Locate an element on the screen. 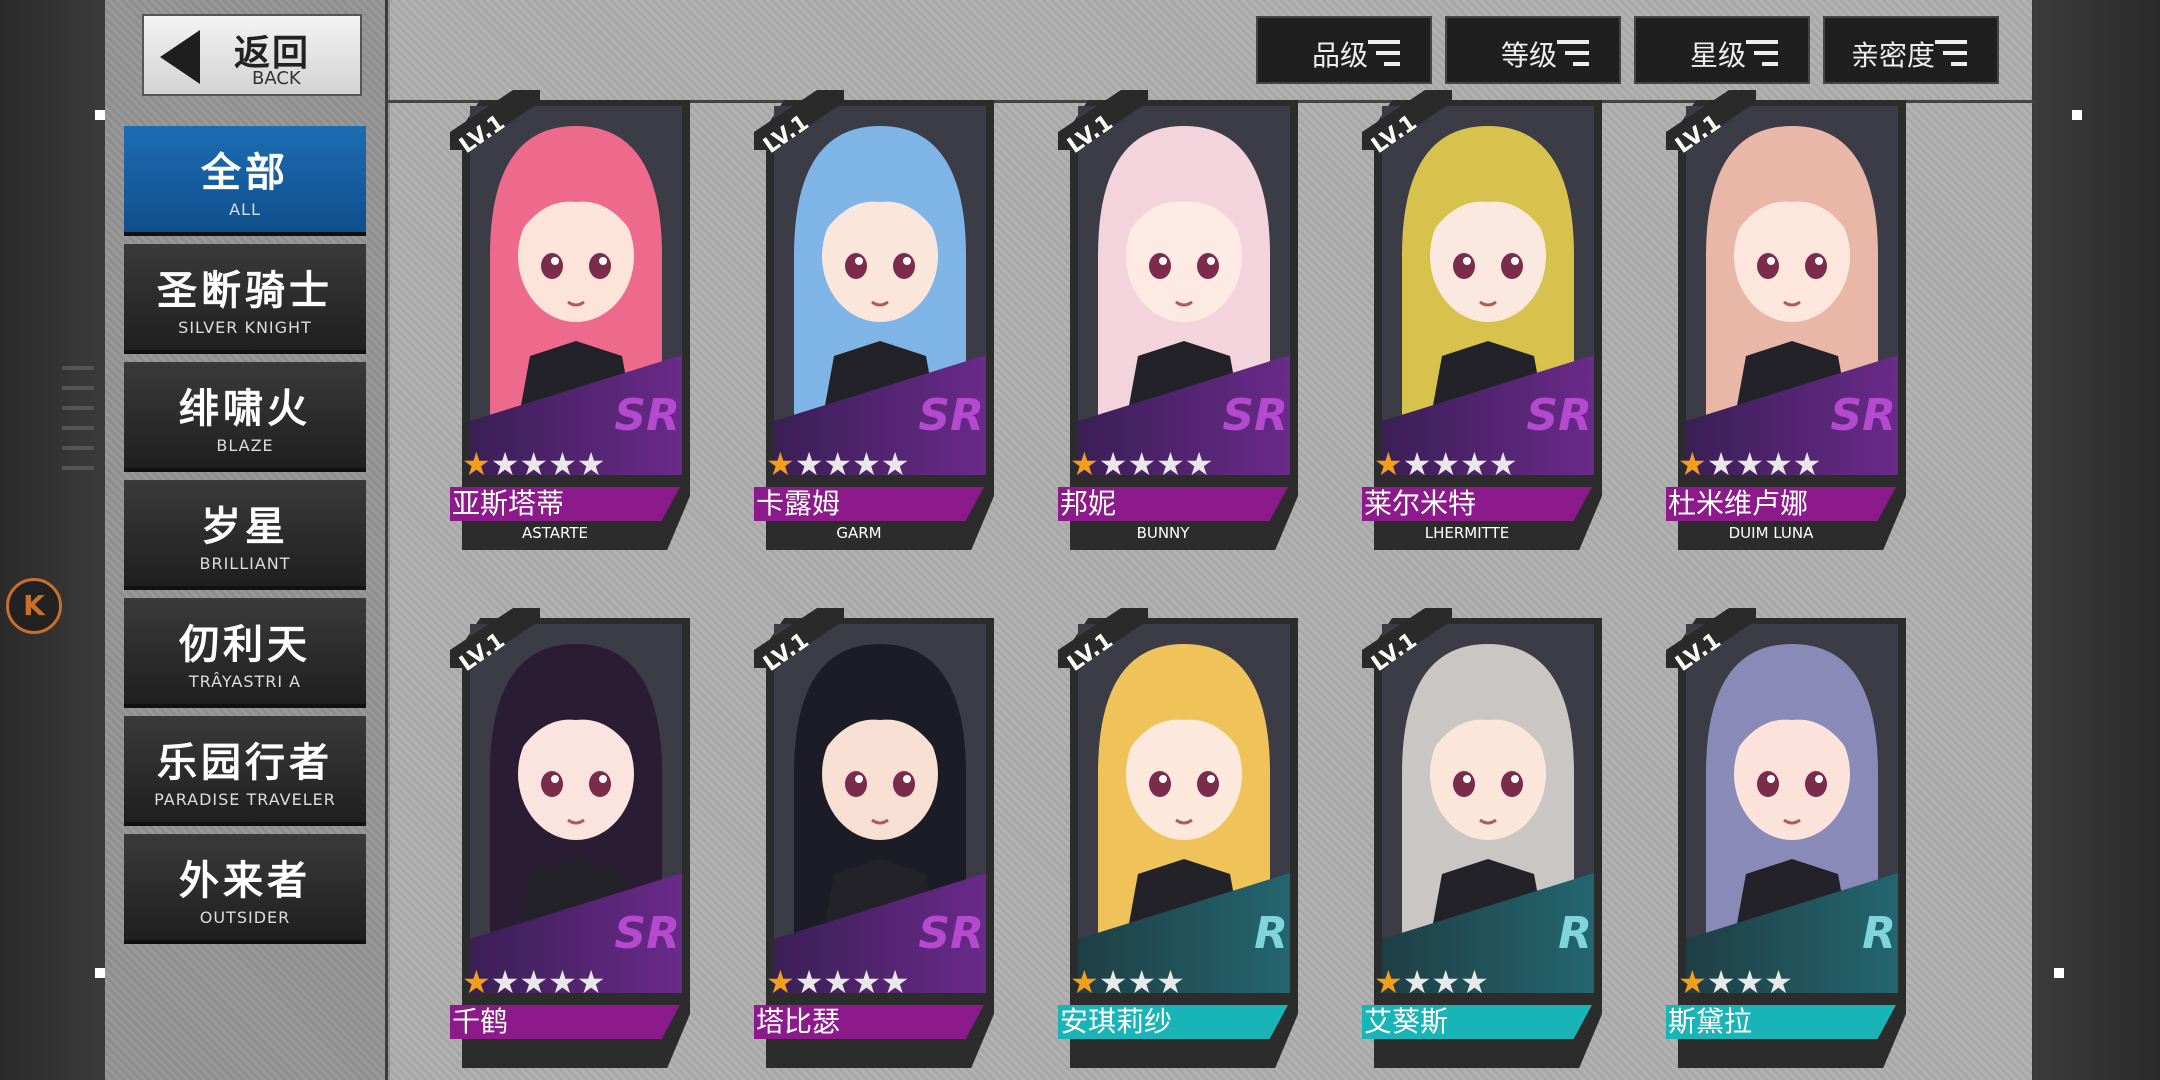 Image resolution: width=2160 pixels, height=1080 pixels. faction-label: 仞利天 is located at coordinates (245, 644).